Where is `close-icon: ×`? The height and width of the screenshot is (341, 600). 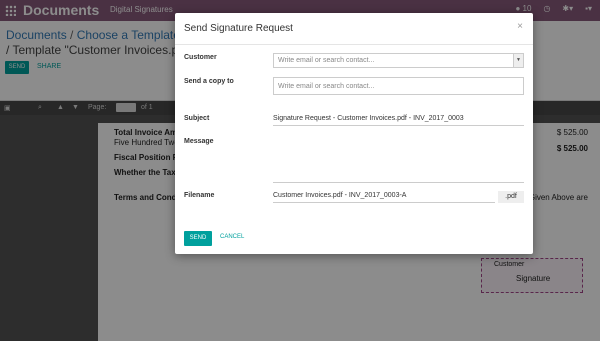 close-icon: × is located at coordinates (520, 26).